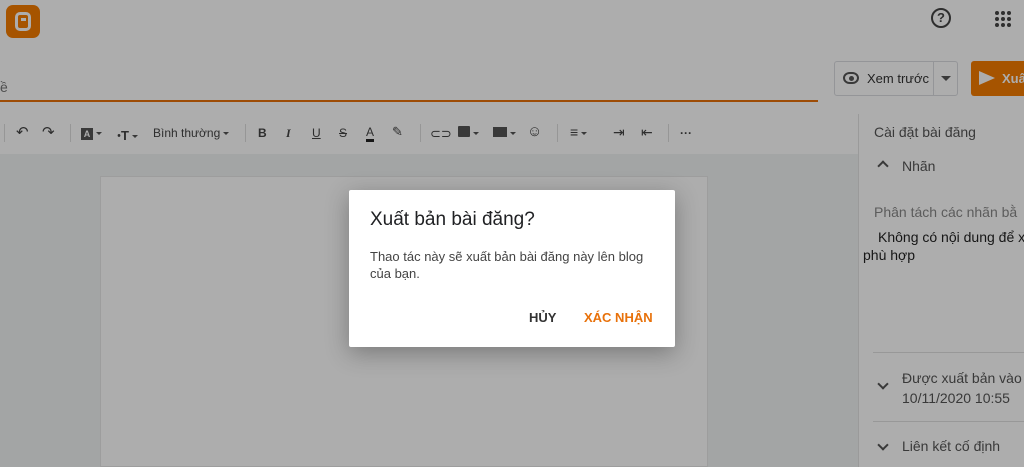  Describe the element at coordinates (542, 317) in the screenshot. I see `cancel-button: HỦY` at that location.